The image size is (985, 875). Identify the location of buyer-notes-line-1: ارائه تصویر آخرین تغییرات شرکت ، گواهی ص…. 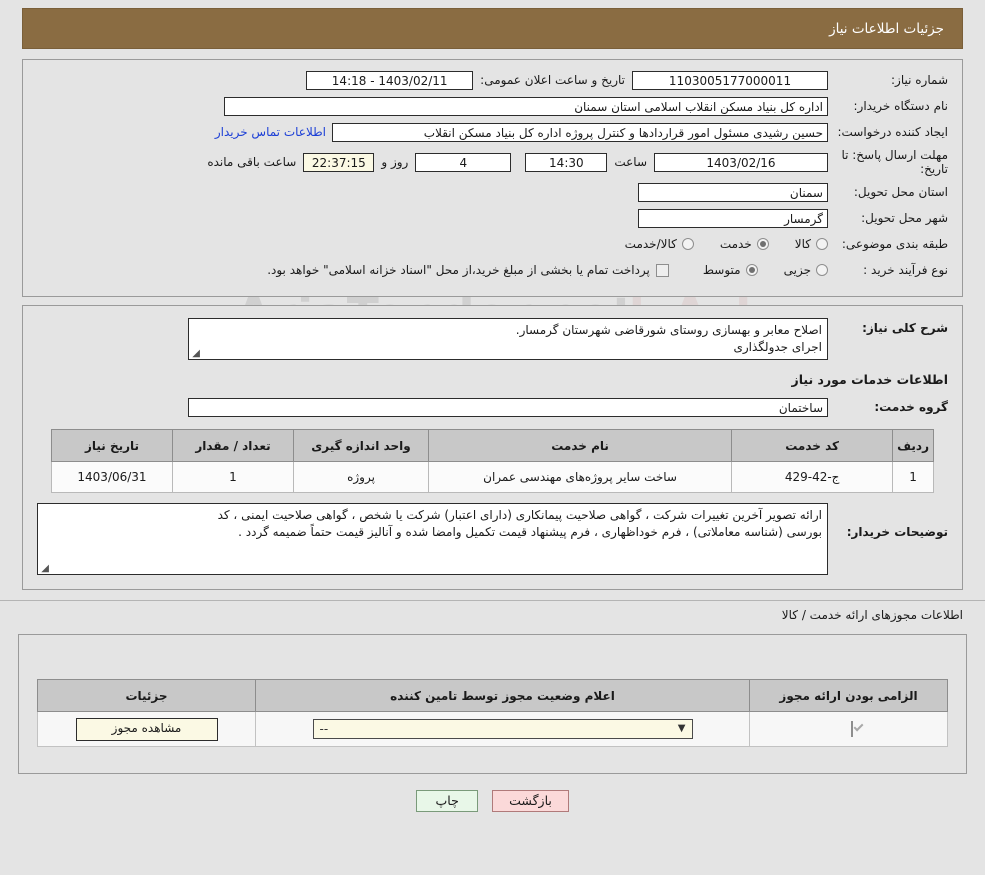
(519, 515).